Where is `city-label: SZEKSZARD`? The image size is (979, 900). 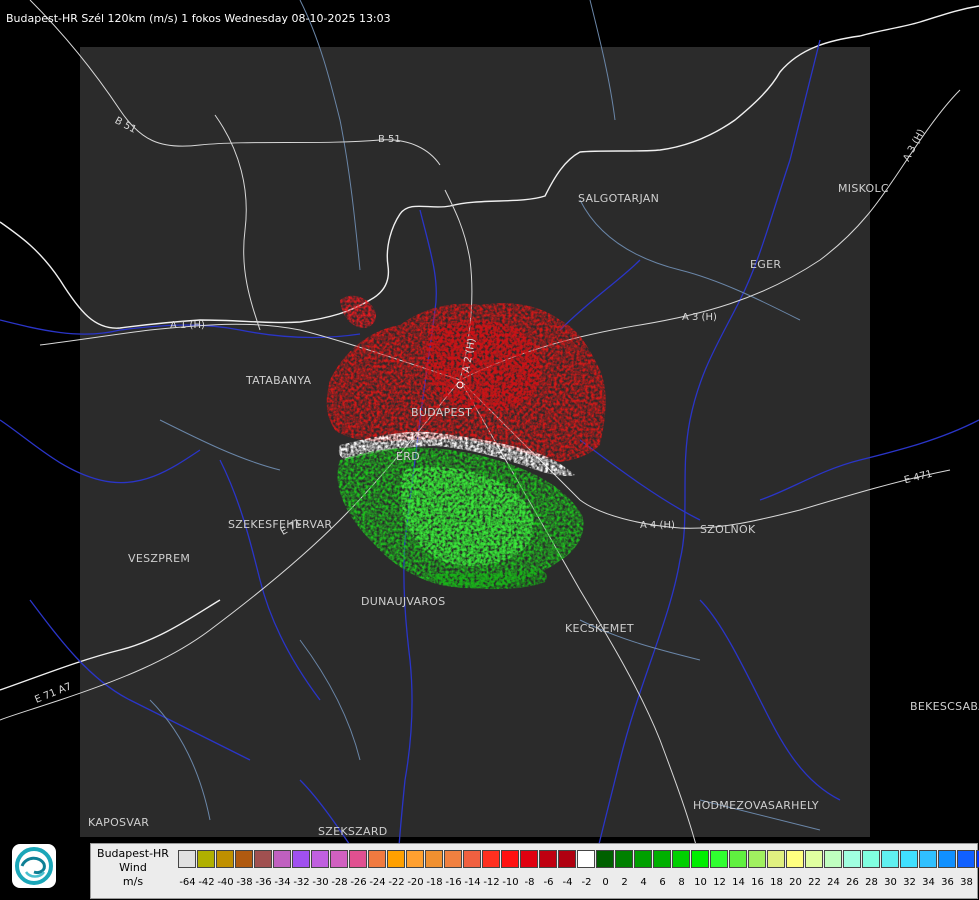 city-label: SZEKSZARD is located at coordinates (353, 831).